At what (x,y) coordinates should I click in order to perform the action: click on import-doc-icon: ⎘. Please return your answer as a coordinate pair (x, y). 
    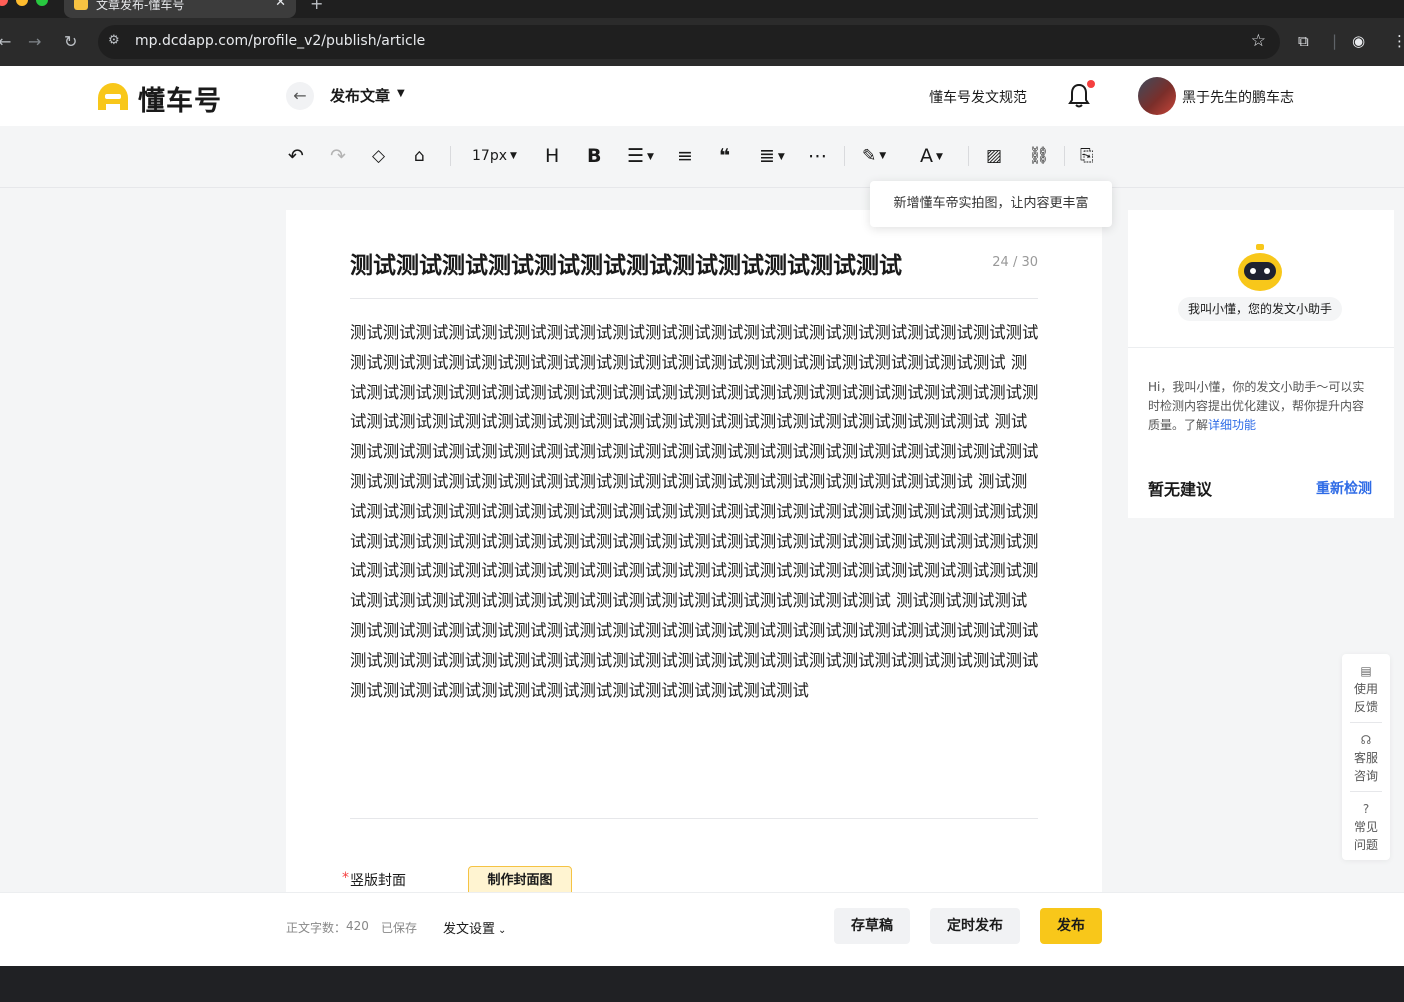
    Looking at the image, I should click on (1087, 156).